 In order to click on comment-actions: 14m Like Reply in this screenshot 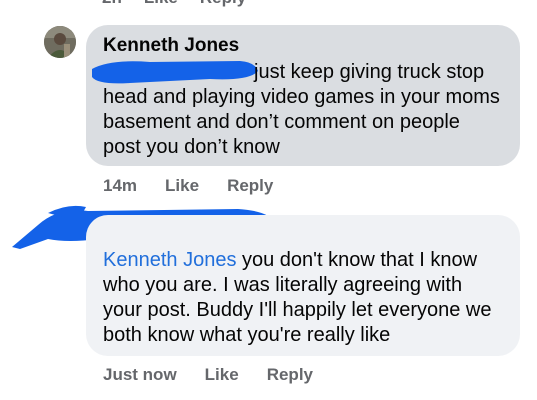, I will do `click(202, 186)`.